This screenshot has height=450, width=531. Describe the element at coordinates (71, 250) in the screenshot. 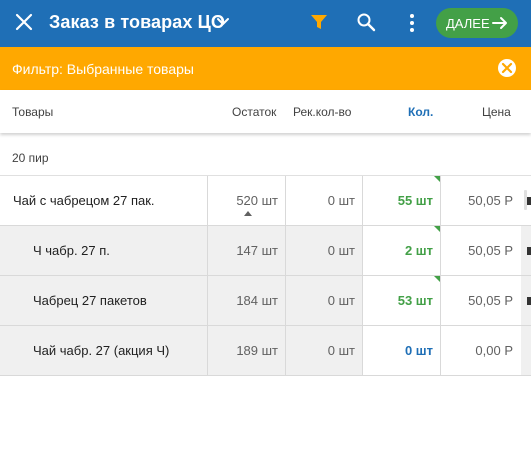

I see `product-name: Ч чабр. 27 п.` at that location.